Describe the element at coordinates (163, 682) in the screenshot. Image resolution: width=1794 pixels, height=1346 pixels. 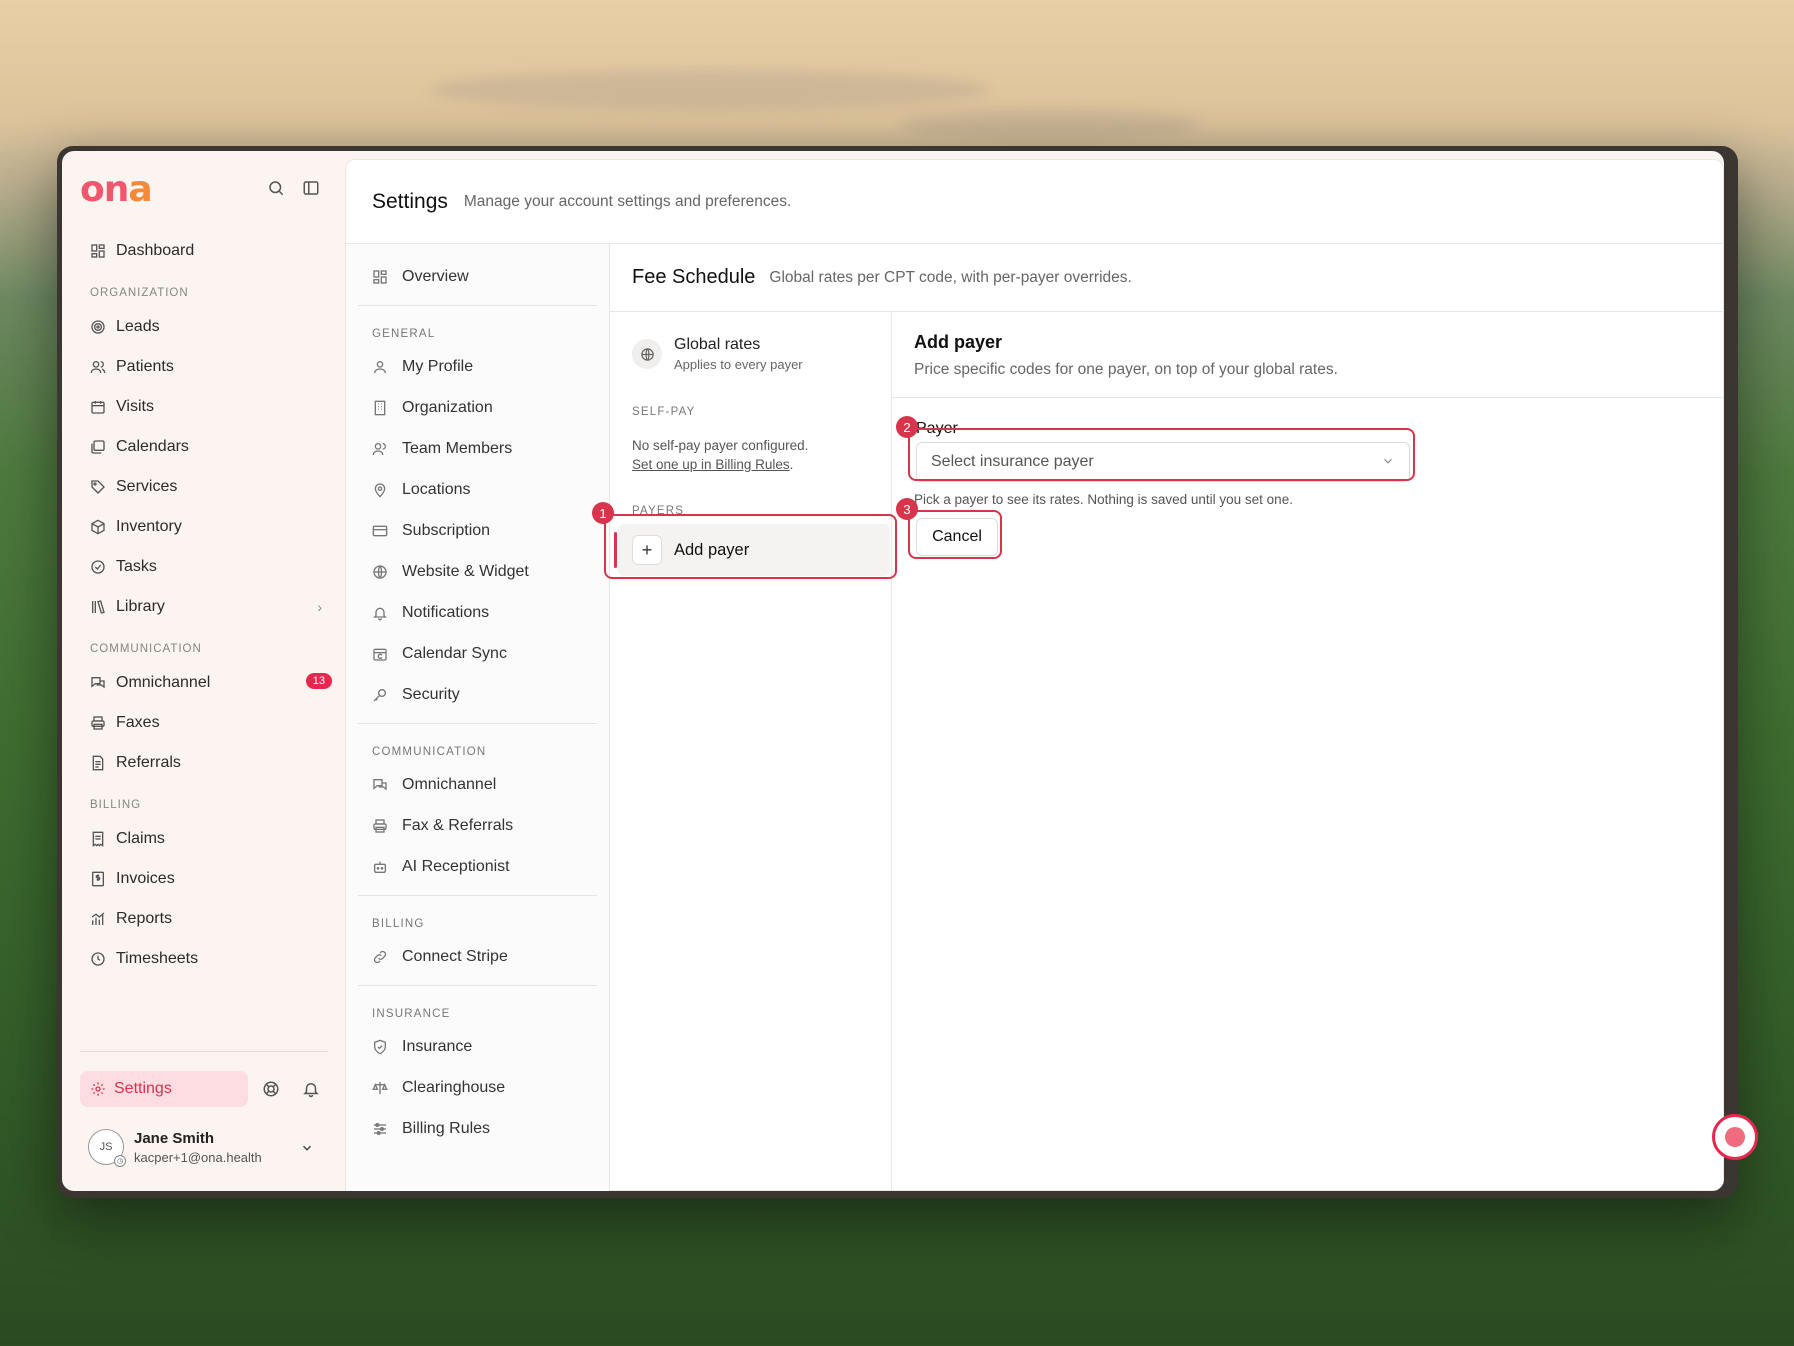
I see `sidebar-item-label: Omnichannel` at that location.